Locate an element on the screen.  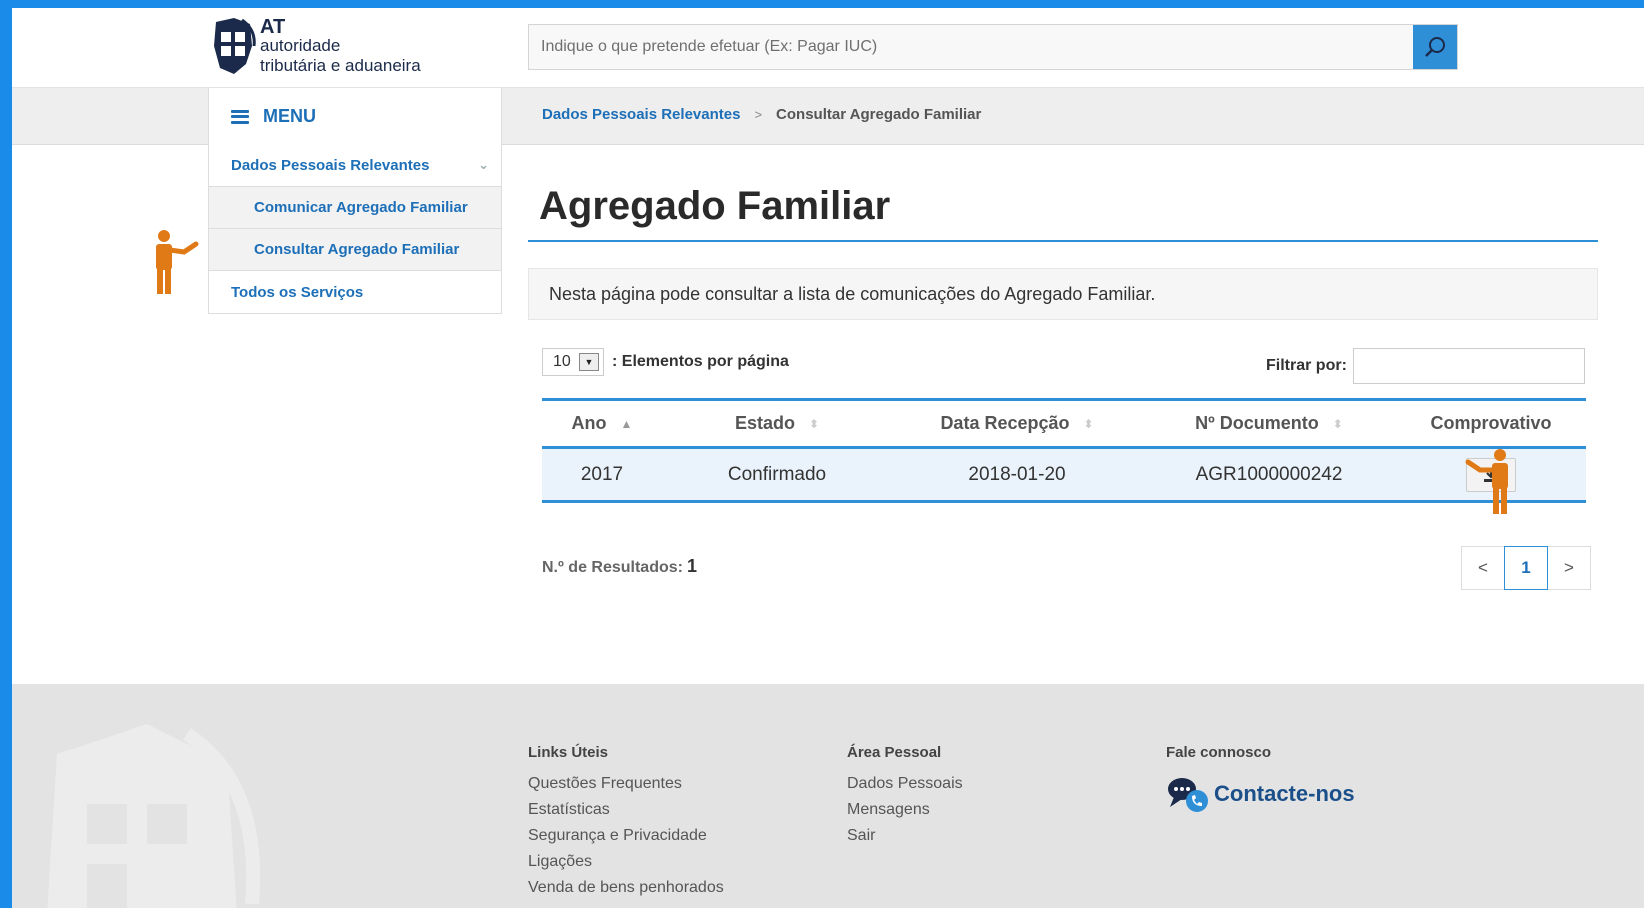
table-row: 2017 Confirmado 2018-01-20 AGR1000000242 is located at coordinates (1064, 474).